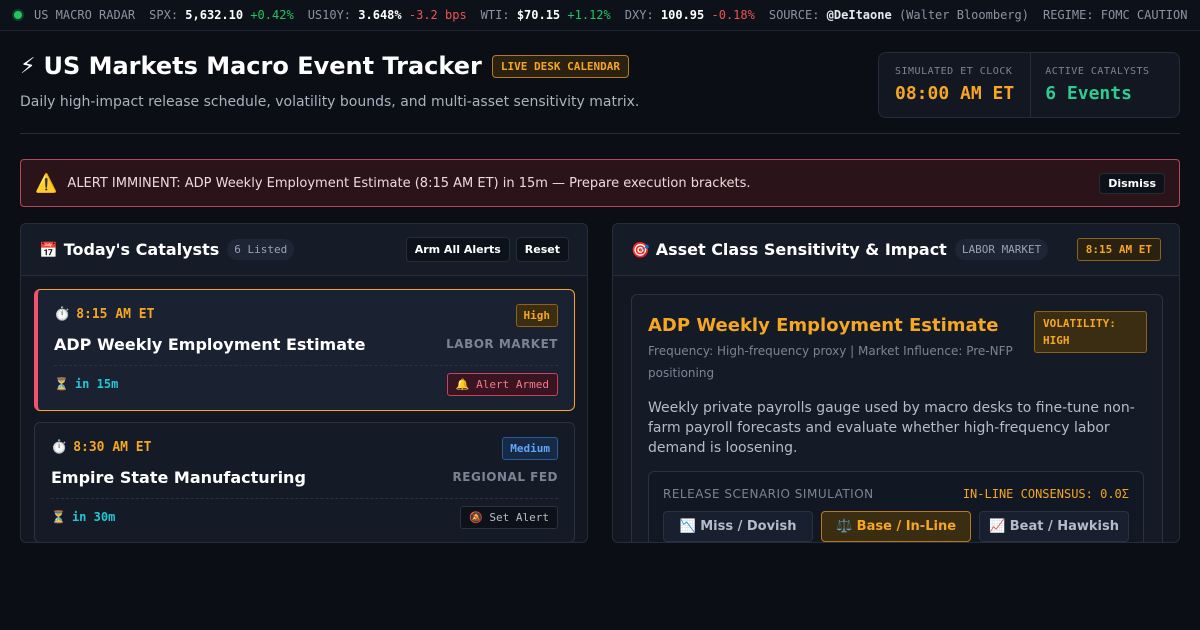 This screenshot has height=630, width=1200. I want to click on catalysts-count-badge: 6 Listed, so click(261, 249).